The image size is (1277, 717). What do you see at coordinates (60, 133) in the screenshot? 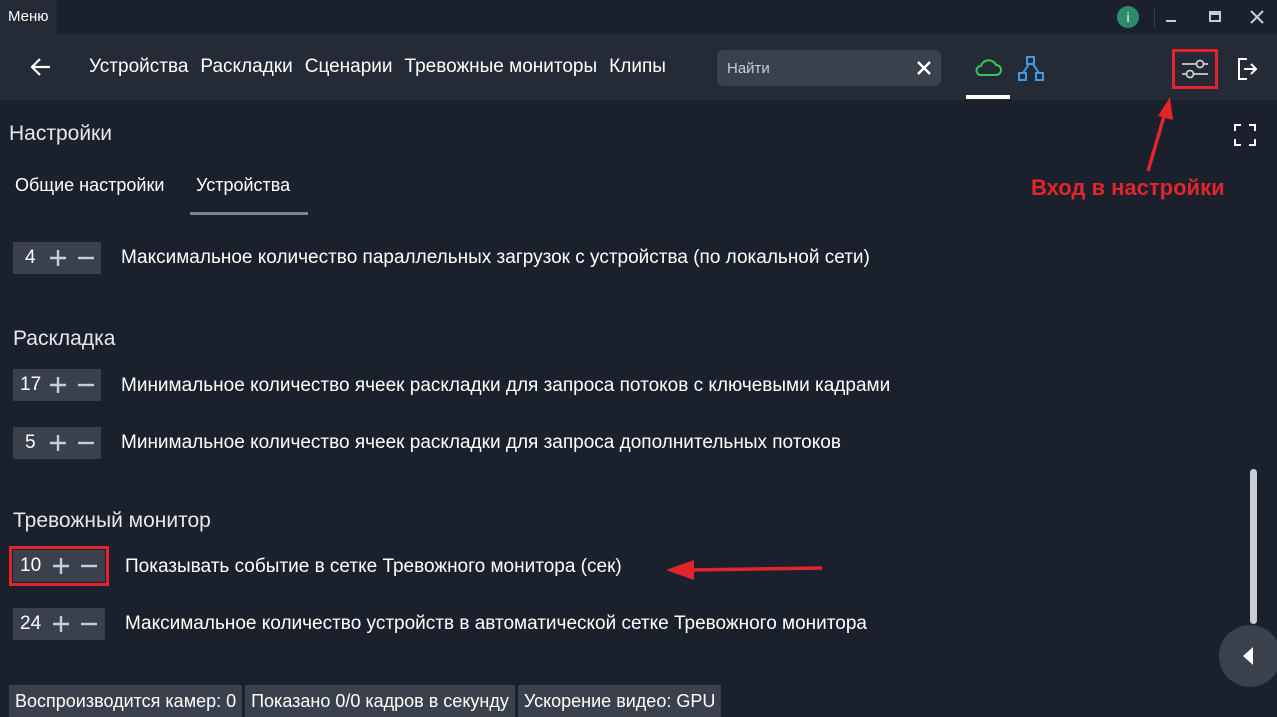
I see `page-title: Настройки` at bounding box center [60, 133].